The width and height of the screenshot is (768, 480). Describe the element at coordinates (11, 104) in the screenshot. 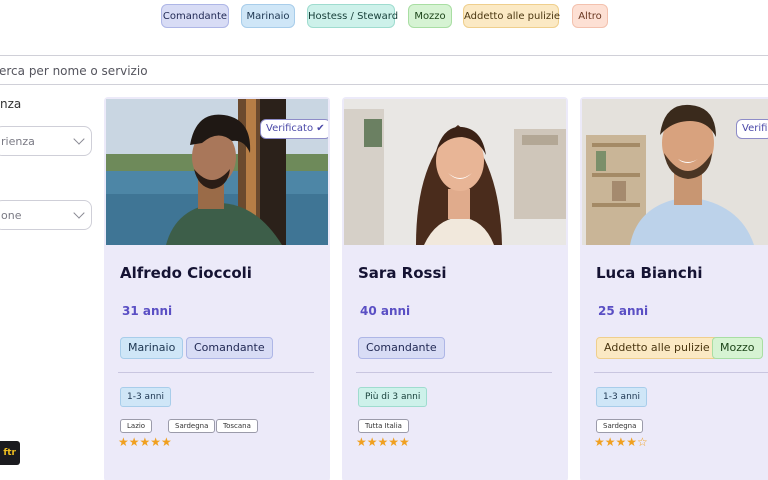

I see `filter-label-experience: nza` at that location.